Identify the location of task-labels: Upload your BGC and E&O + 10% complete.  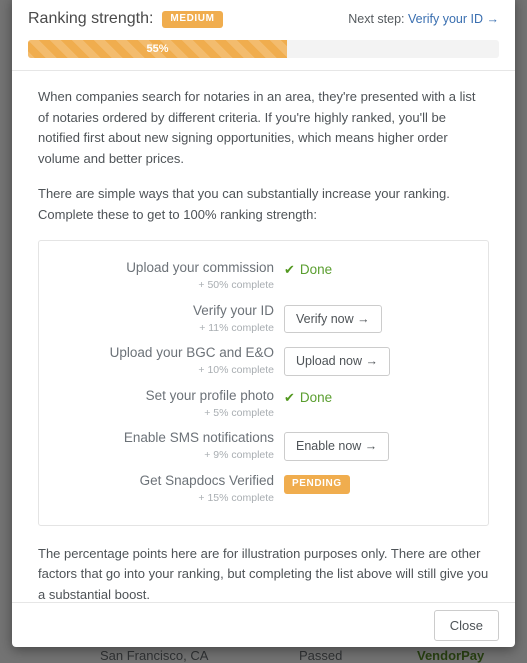
(161, 361).